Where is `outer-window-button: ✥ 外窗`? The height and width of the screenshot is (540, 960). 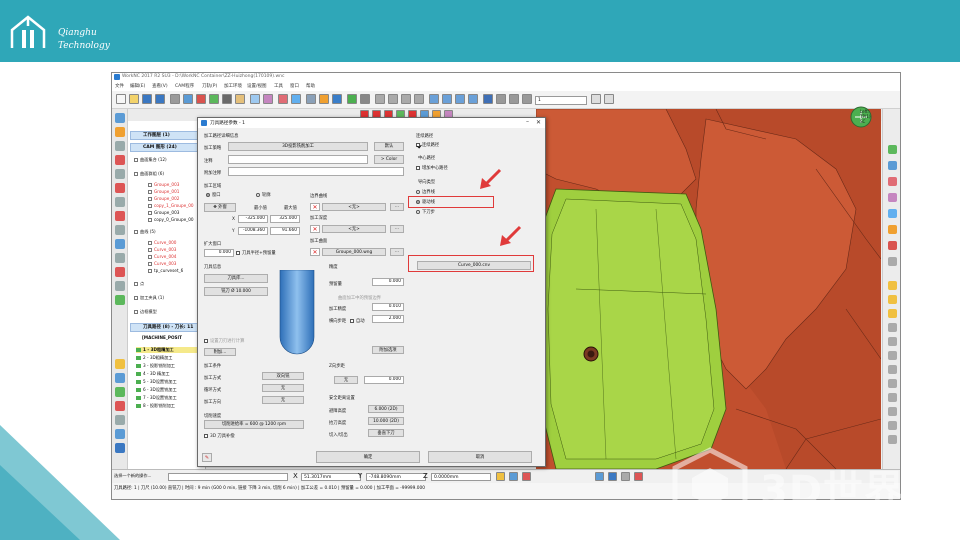 outer-window-button: ✥ 外窗 is located at coordinates (220, 207).